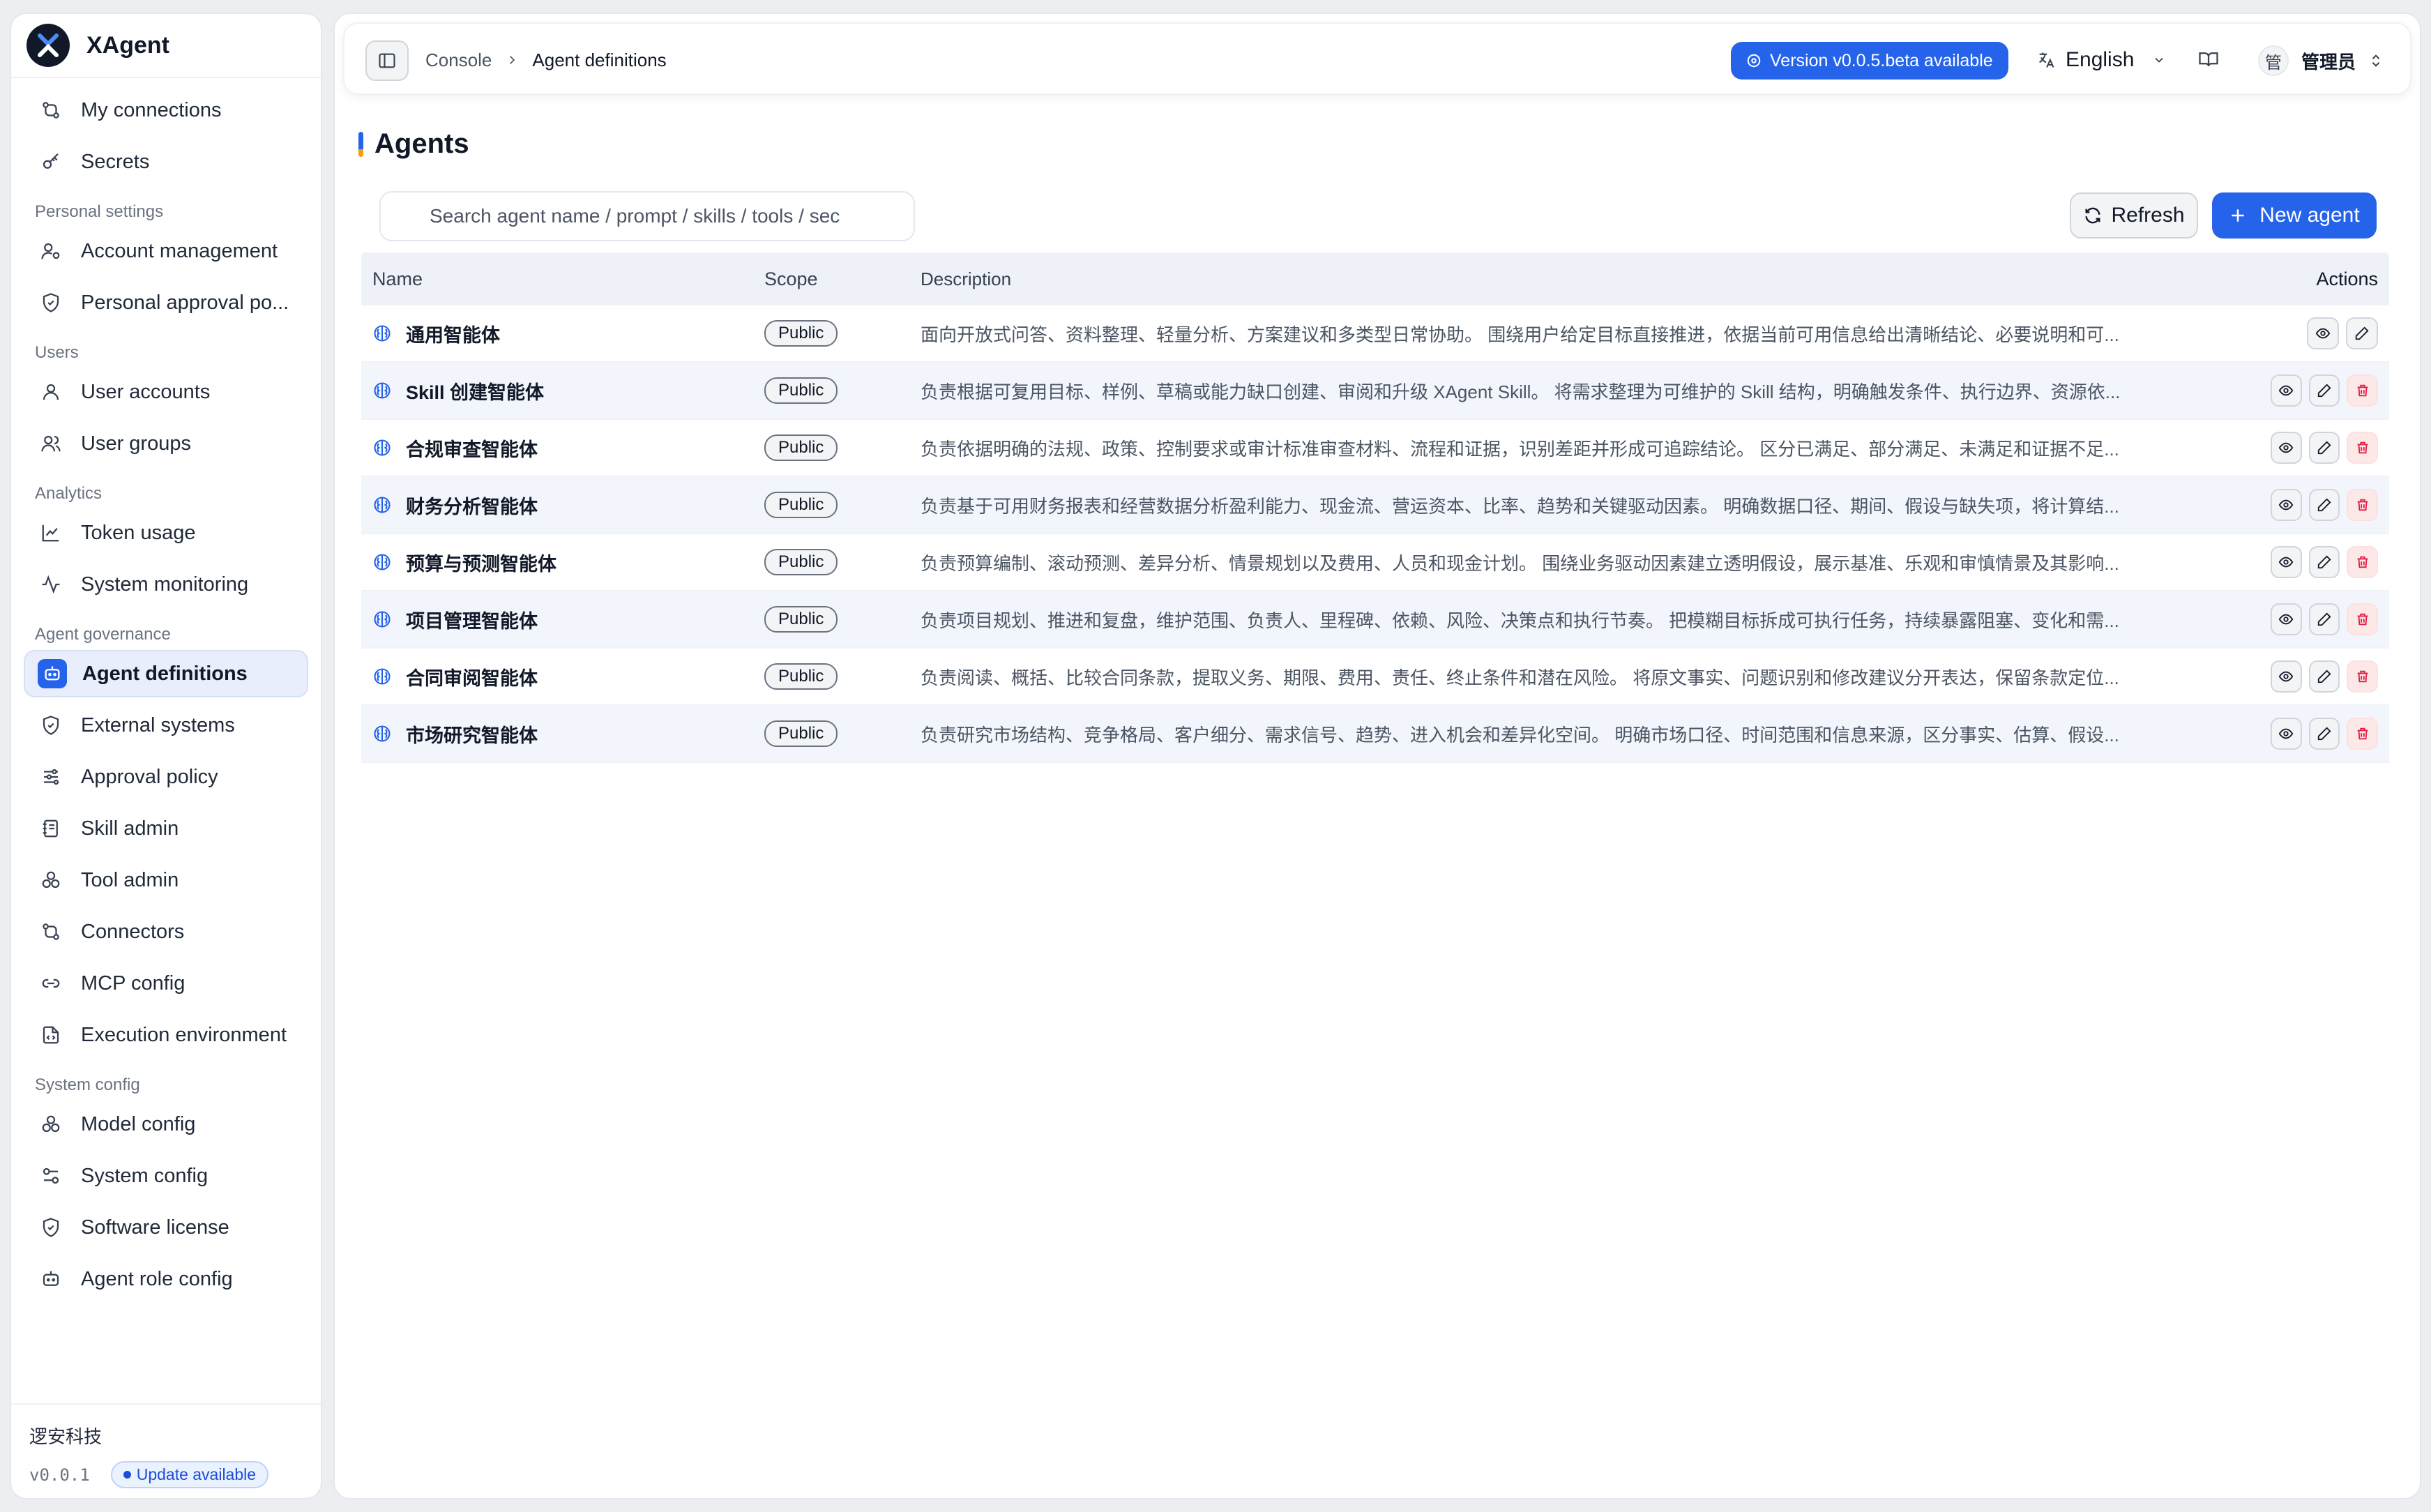 The width and height of the screenshot is (2431, 1512). Describe the element at coordinates (481, 563) in the screenshot. I see `agent-name: 预算与预测智能体` at that location.